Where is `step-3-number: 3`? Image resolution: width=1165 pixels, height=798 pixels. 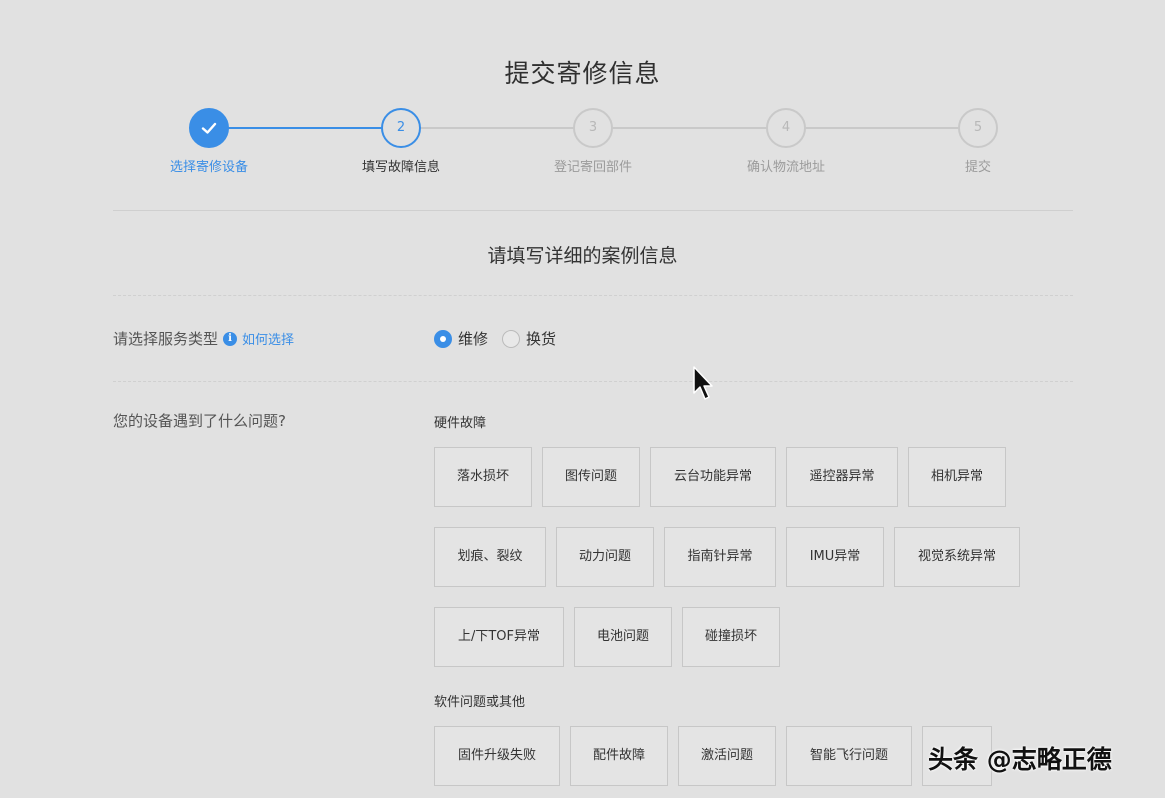 step-3-number: 3 is located at coordinates (593, 128).